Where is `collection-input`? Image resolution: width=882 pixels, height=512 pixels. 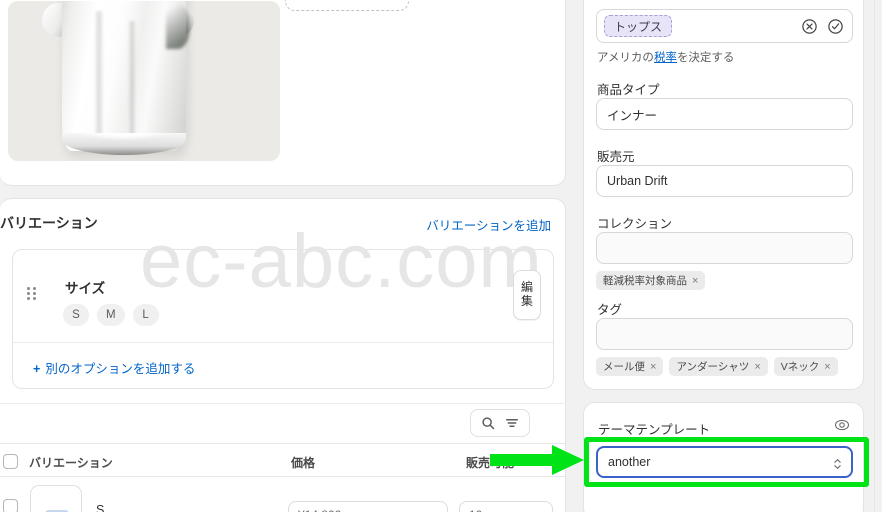 collection-input is located at coordinates (724, 248).